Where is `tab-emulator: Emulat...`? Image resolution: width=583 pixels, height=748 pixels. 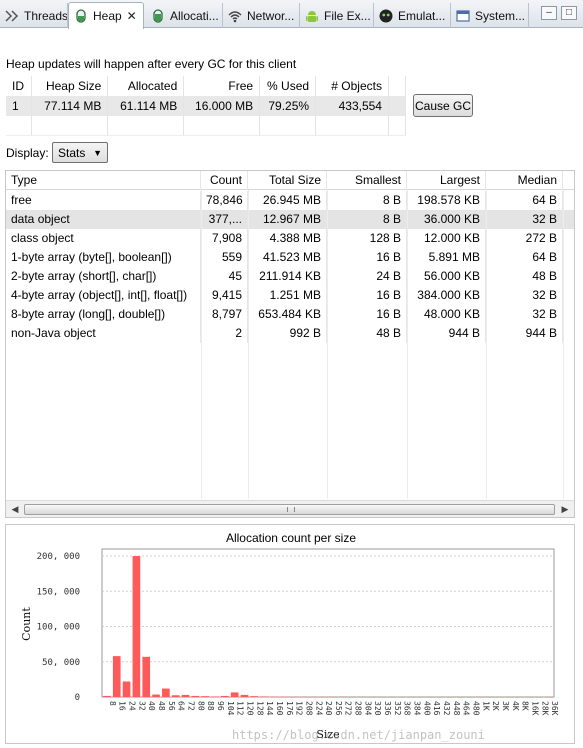 tab-emulator: Emulat... is located at coordinates (412, 15).